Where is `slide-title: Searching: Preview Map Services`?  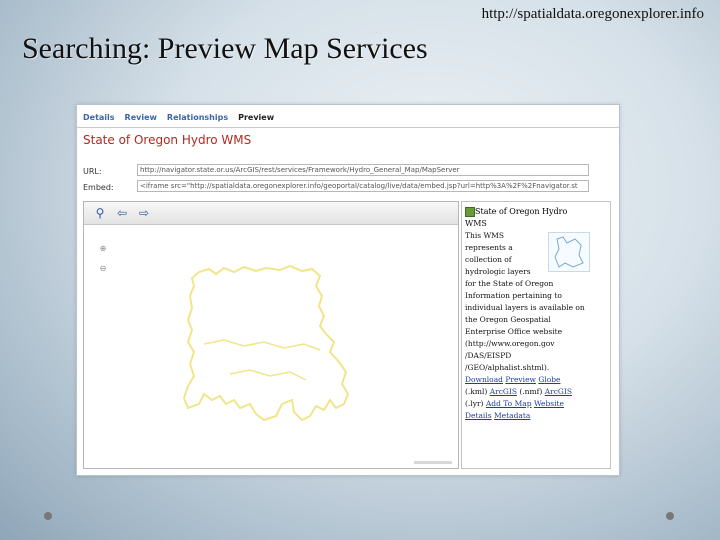 slide-title: Searching: Preview Map Services is located at coordinates (225, 48).